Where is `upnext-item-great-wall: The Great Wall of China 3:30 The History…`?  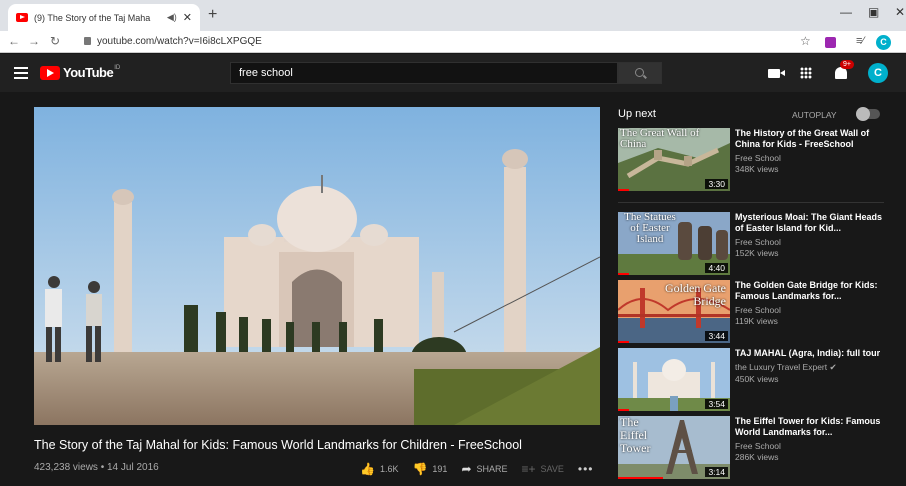 upnext-item-great-wall: The Great Wall of China 3:30 The History… is located at coordinates (753, 161).